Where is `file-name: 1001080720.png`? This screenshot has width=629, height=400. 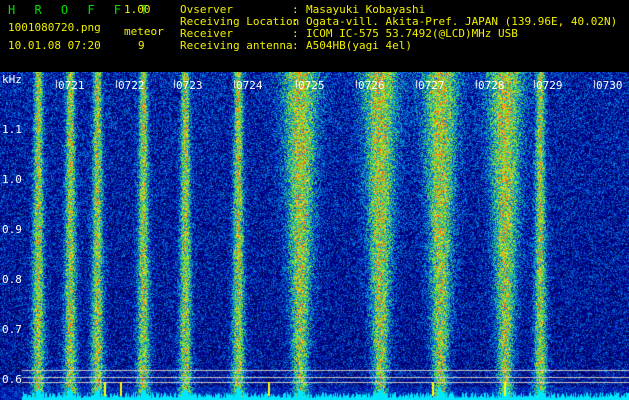 file-name: 1001080720.png is located at coordinates (54, 27).